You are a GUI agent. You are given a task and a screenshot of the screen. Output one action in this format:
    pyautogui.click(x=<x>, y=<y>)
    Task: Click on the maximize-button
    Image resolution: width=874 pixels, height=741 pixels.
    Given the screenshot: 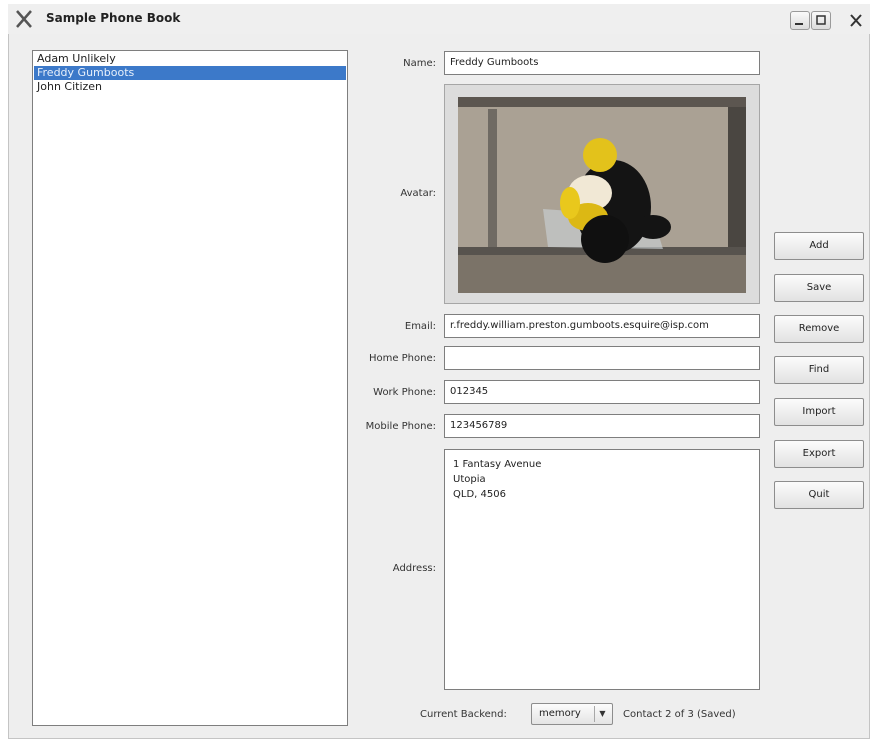 What is the action you would take?
    pyautogui.click(x=821, y=20)
    